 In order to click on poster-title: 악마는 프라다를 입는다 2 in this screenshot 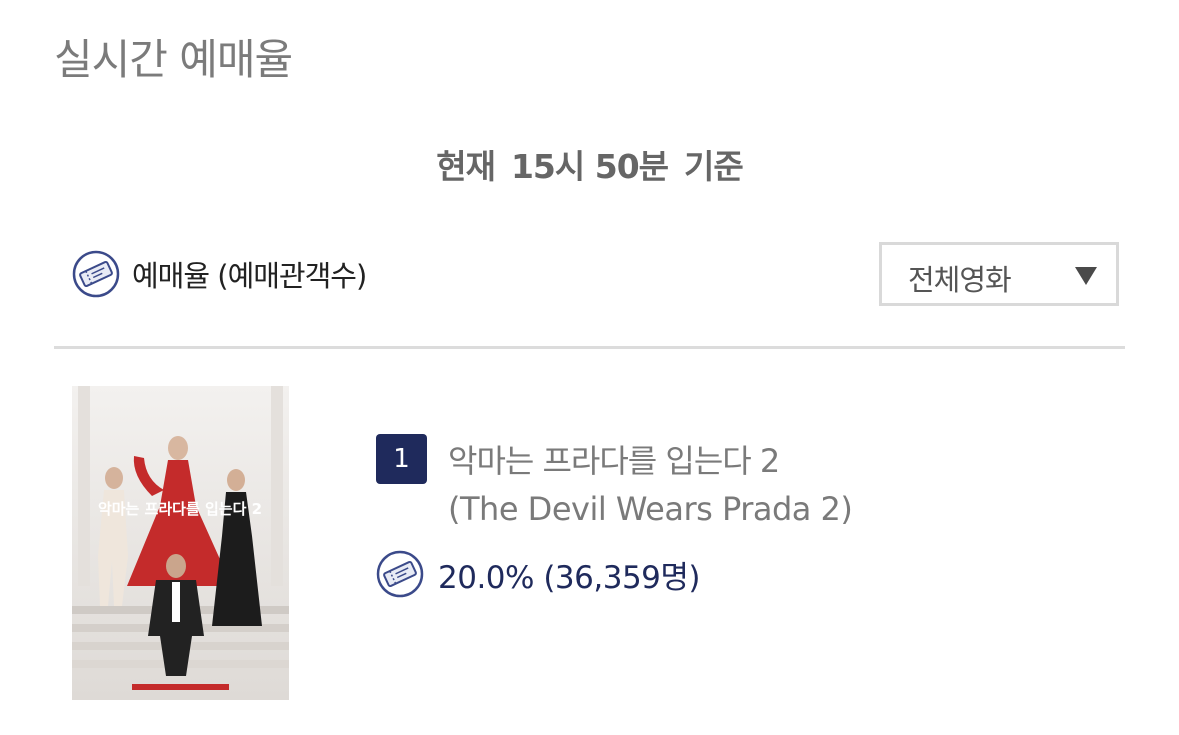, I will do `click(180, 509)`.